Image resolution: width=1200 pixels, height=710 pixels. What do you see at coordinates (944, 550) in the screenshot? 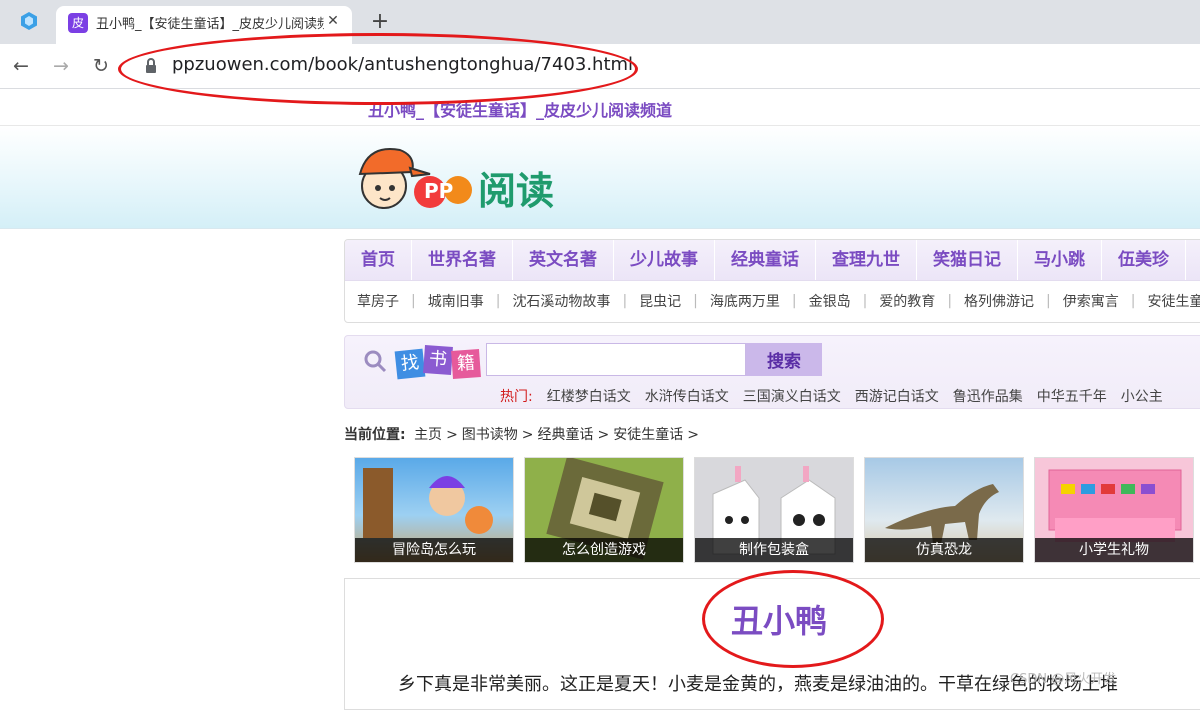
I see `thumb-caption: 仿真恐龙` at bounding box center [944, 550].